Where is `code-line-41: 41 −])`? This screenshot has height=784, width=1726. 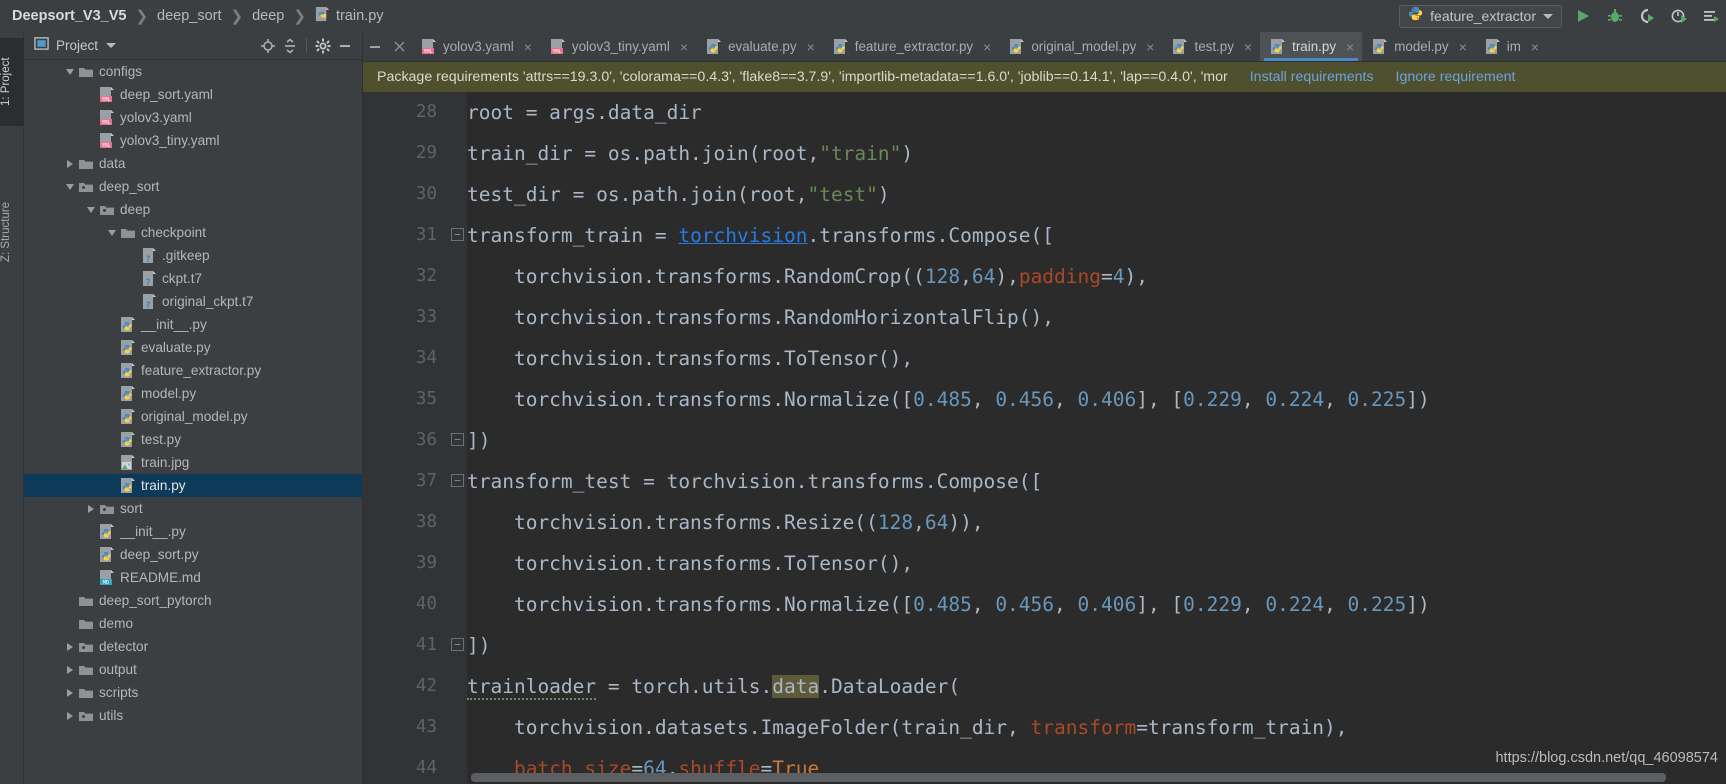
code-line-41: 41 −]) is located at coordinates (1044, 645).